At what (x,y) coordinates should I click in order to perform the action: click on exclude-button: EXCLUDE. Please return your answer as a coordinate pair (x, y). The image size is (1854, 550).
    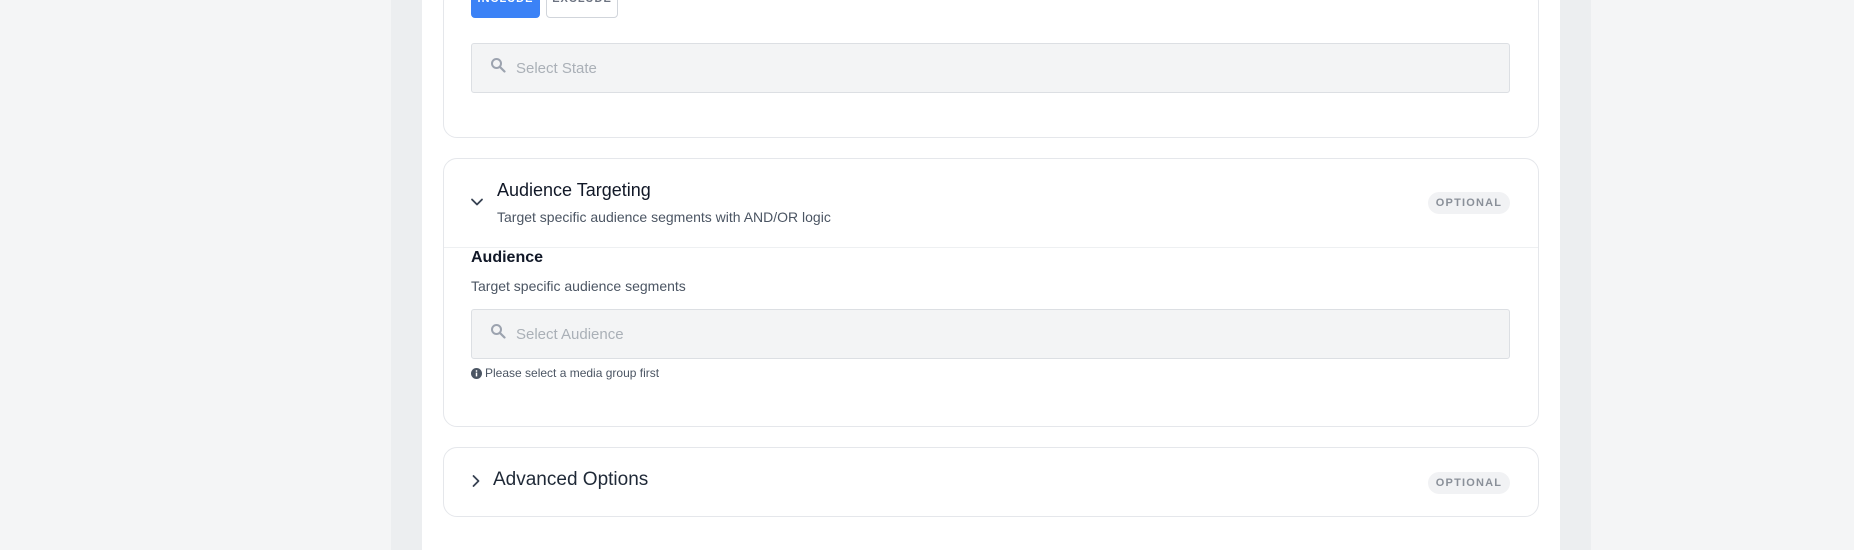
    Looking at the image, I should click on (582, 9).